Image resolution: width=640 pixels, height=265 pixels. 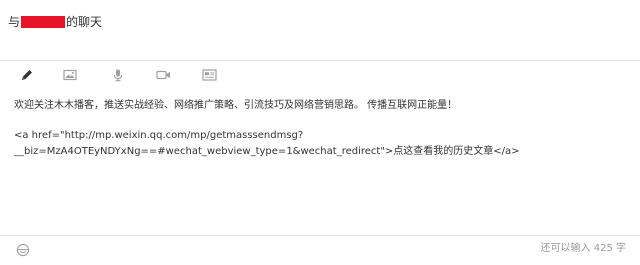 I want to click on redacted-contact-name, so click(x=43, y=22).